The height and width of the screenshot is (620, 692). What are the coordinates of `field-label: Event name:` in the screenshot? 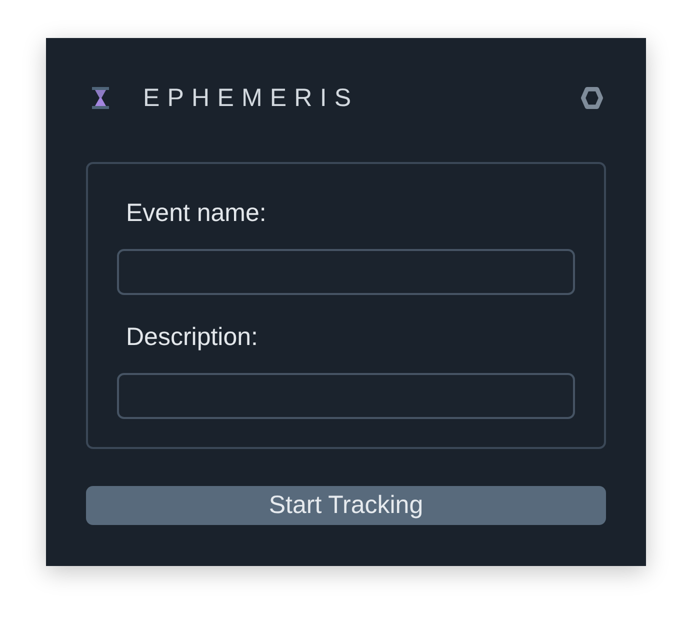 It's located at (196, 213).